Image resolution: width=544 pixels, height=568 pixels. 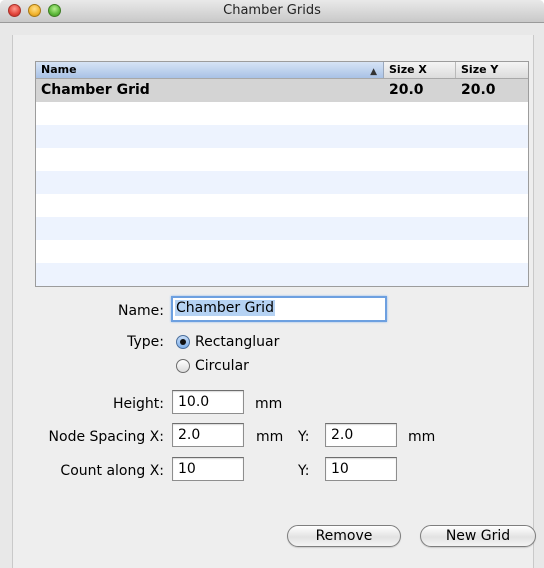 What do you see at coordinates (95, 90) in the screenshot?
I see `table-cell-name: Chamber Grid` at bounding box center [95, 90].